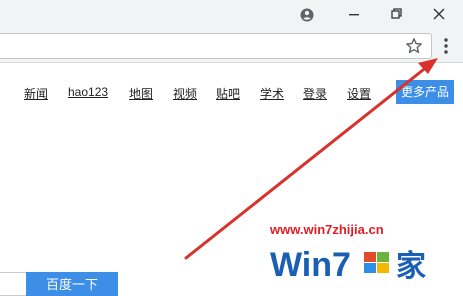  I want to click on watermark-logo: Win7 家, so click(348, 265).